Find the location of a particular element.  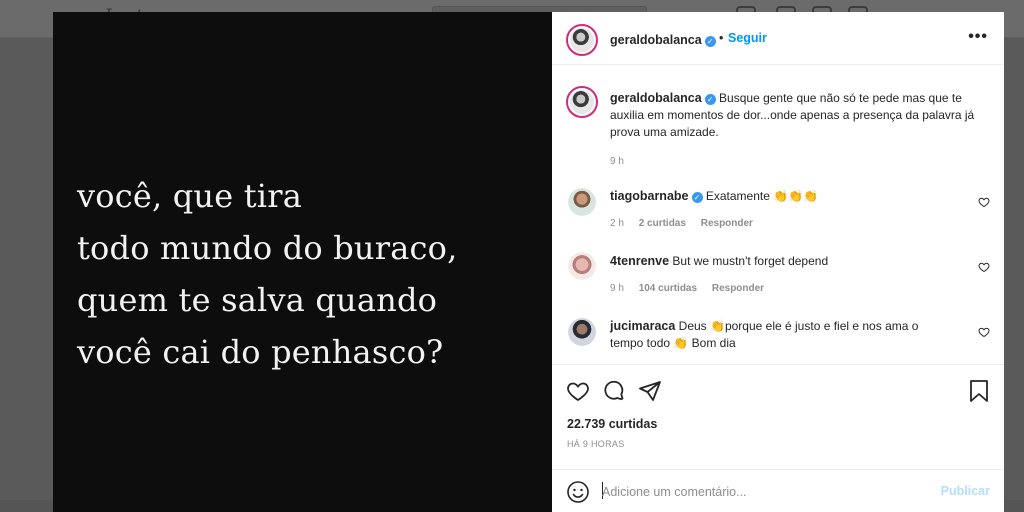

comment-time: 9 h is located at coordinates (617, 288).